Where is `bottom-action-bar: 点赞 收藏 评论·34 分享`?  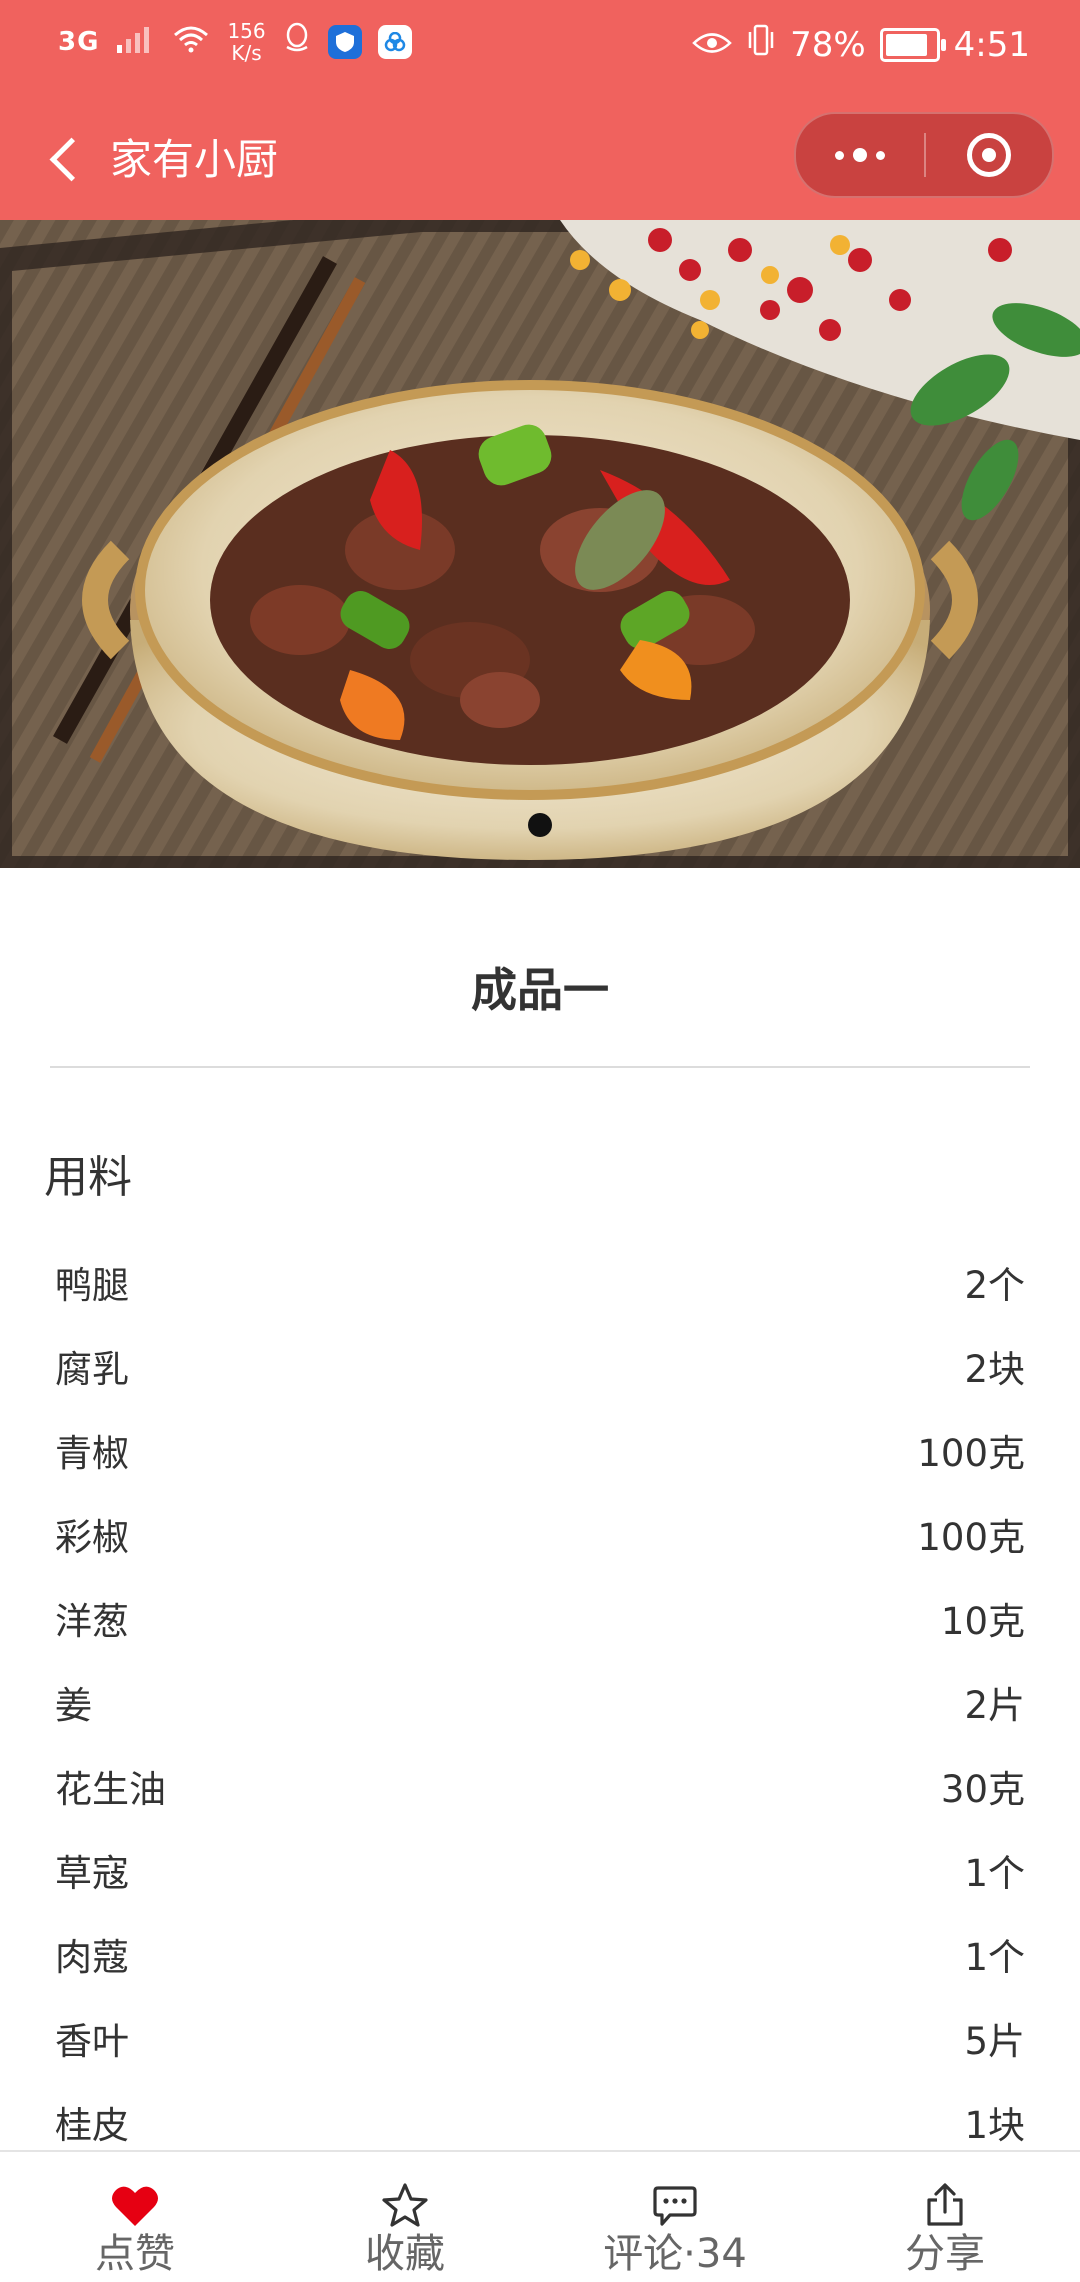
bottom-action-bar: 点赞 收藏 评论·34 分享 is located at coordinates (540, 2216).